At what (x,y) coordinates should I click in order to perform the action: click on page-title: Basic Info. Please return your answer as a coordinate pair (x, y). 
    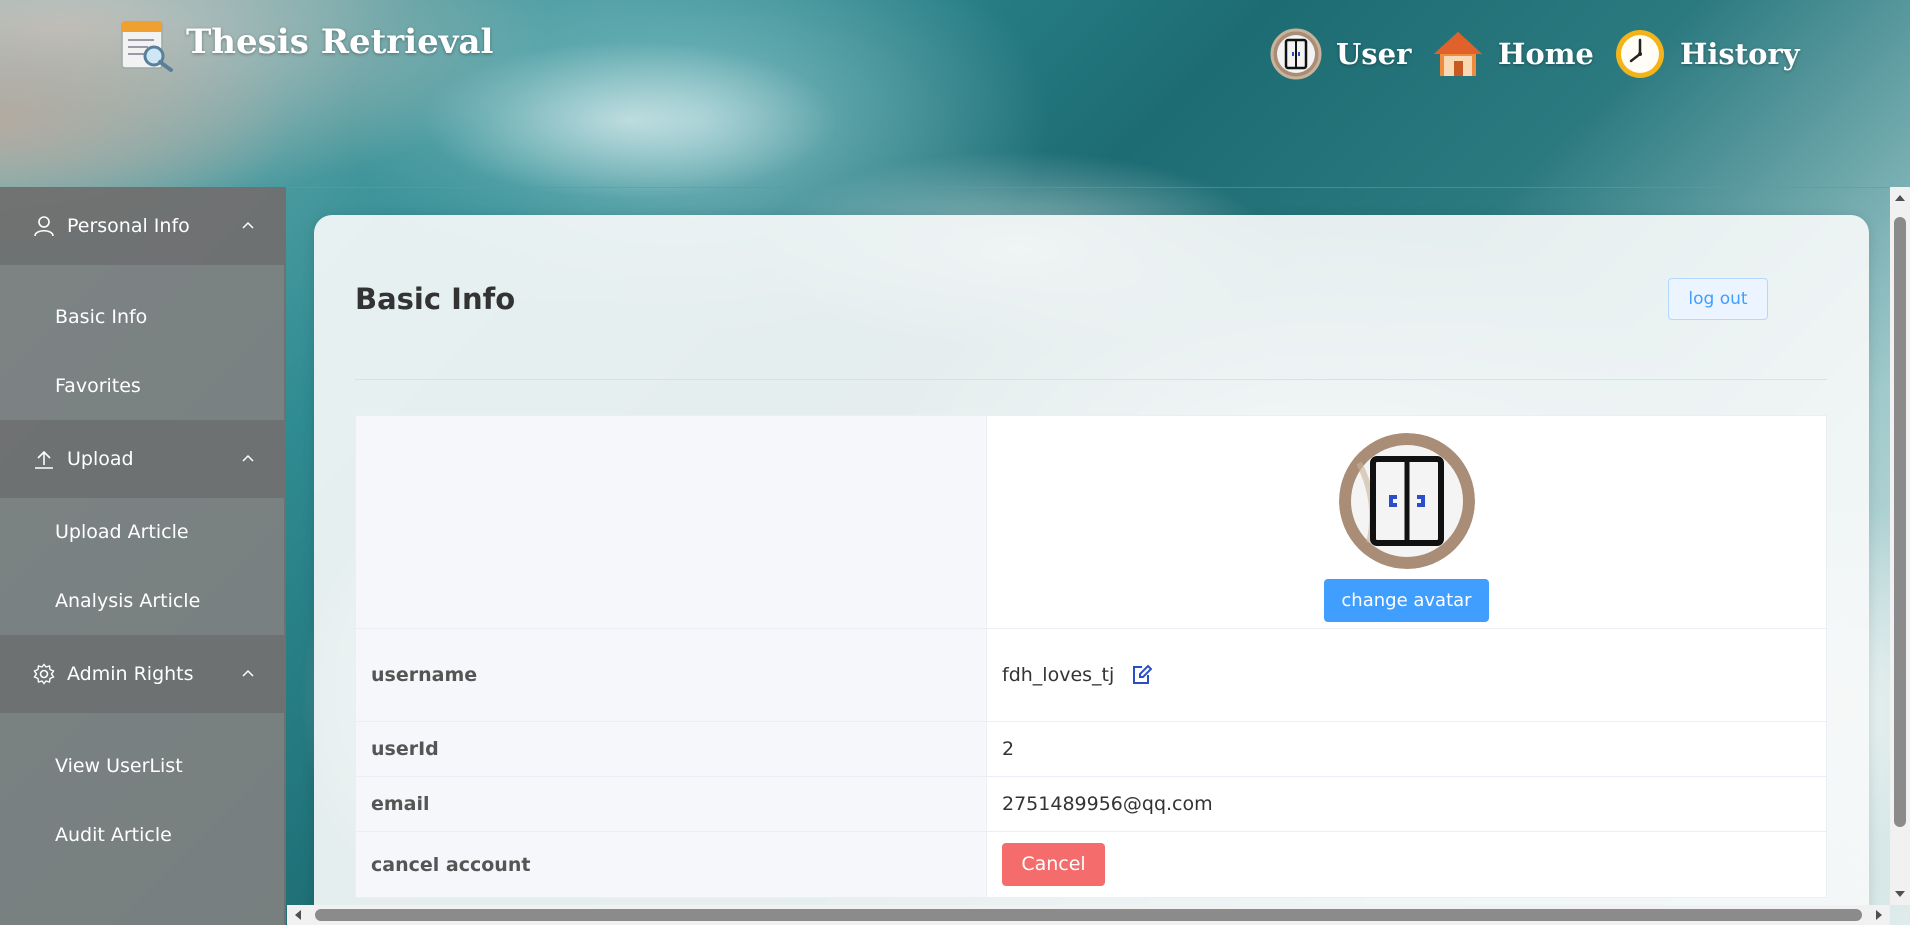
    Looking at the image, I should click on (435, 299).